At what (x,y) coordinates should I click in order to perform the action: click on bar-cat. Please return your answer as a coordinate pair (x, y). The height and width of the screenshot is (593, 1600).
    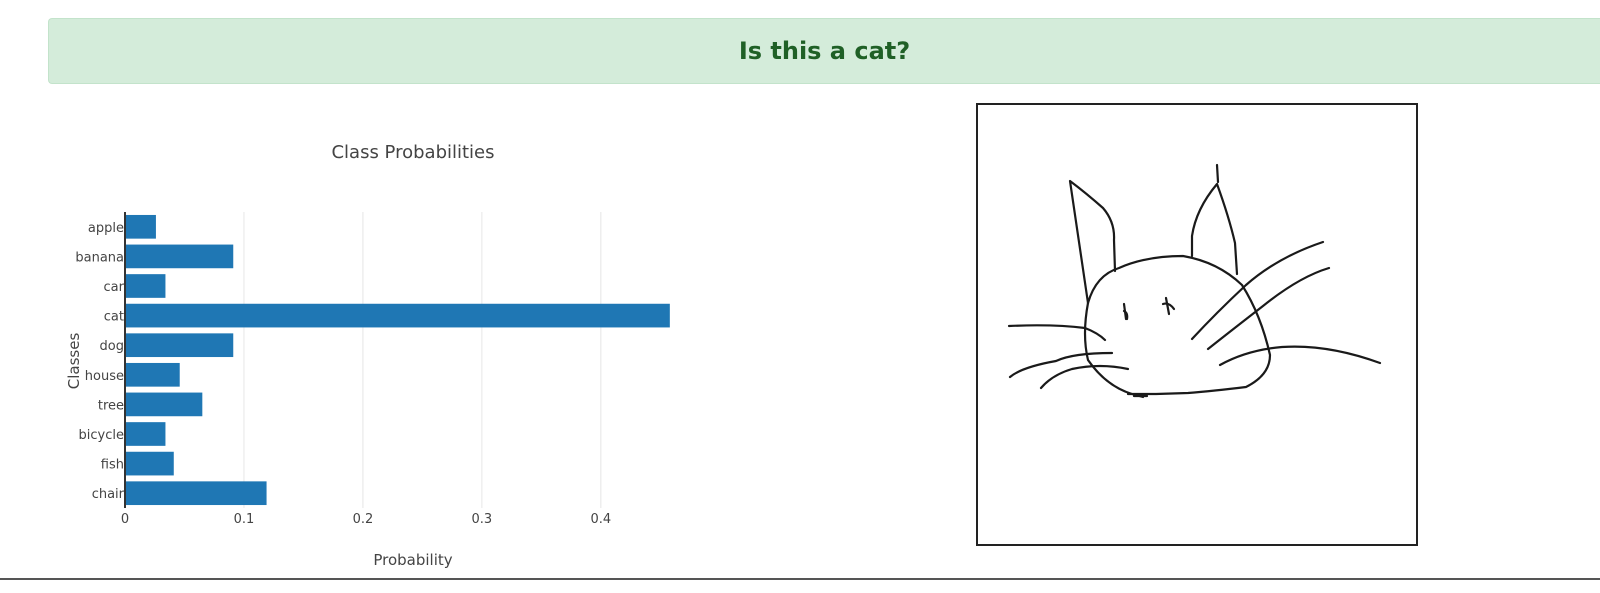
    Looking at the image, I should click on (397, 315).